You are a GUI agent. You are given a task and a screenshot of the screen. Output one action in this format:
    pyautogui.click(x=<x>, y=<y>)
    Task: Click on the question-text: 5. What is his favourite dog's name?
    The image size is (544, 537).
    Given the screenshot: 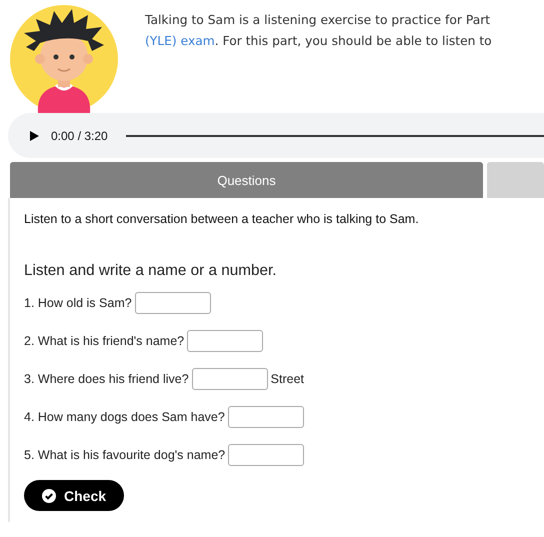 What is the action you would take?
    pyautogui.click(x=125, y=455)
    